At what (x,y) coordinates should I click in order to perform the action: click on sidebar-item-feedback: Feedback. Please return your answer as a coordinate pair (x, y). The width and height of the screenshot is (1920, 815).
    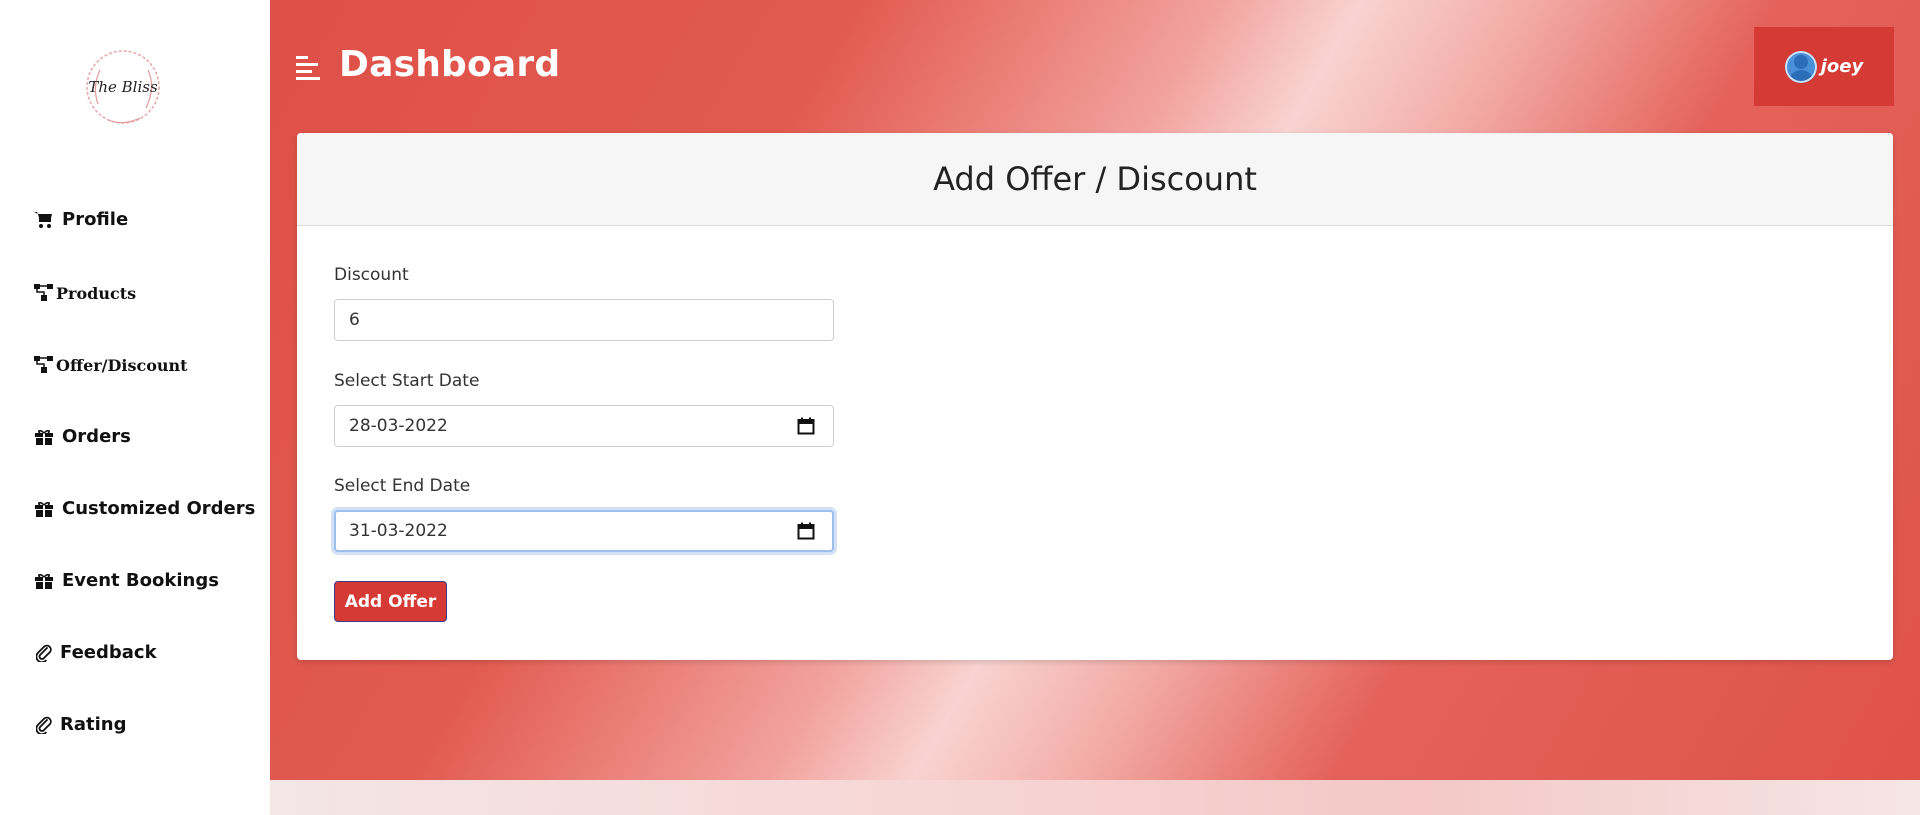
    Looking at the image, I should click on (95, 652).